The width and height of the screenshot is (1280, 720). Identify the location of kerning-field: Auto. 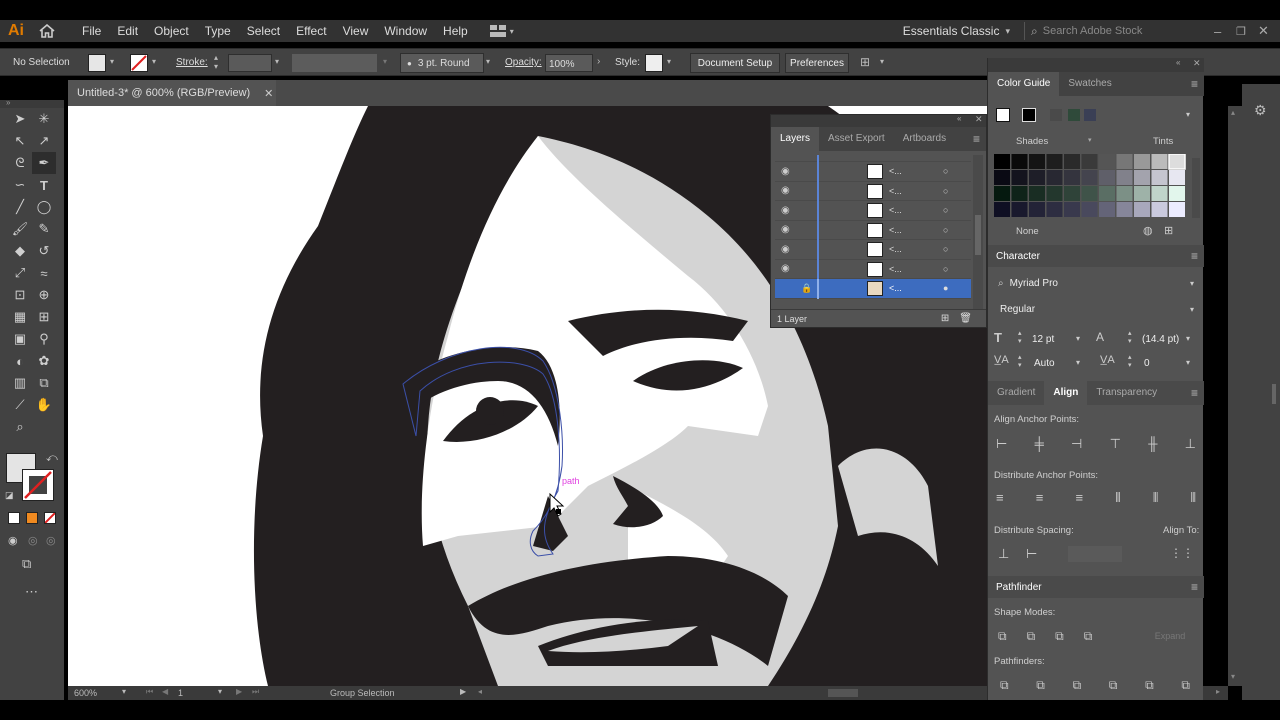
(1044, 363).